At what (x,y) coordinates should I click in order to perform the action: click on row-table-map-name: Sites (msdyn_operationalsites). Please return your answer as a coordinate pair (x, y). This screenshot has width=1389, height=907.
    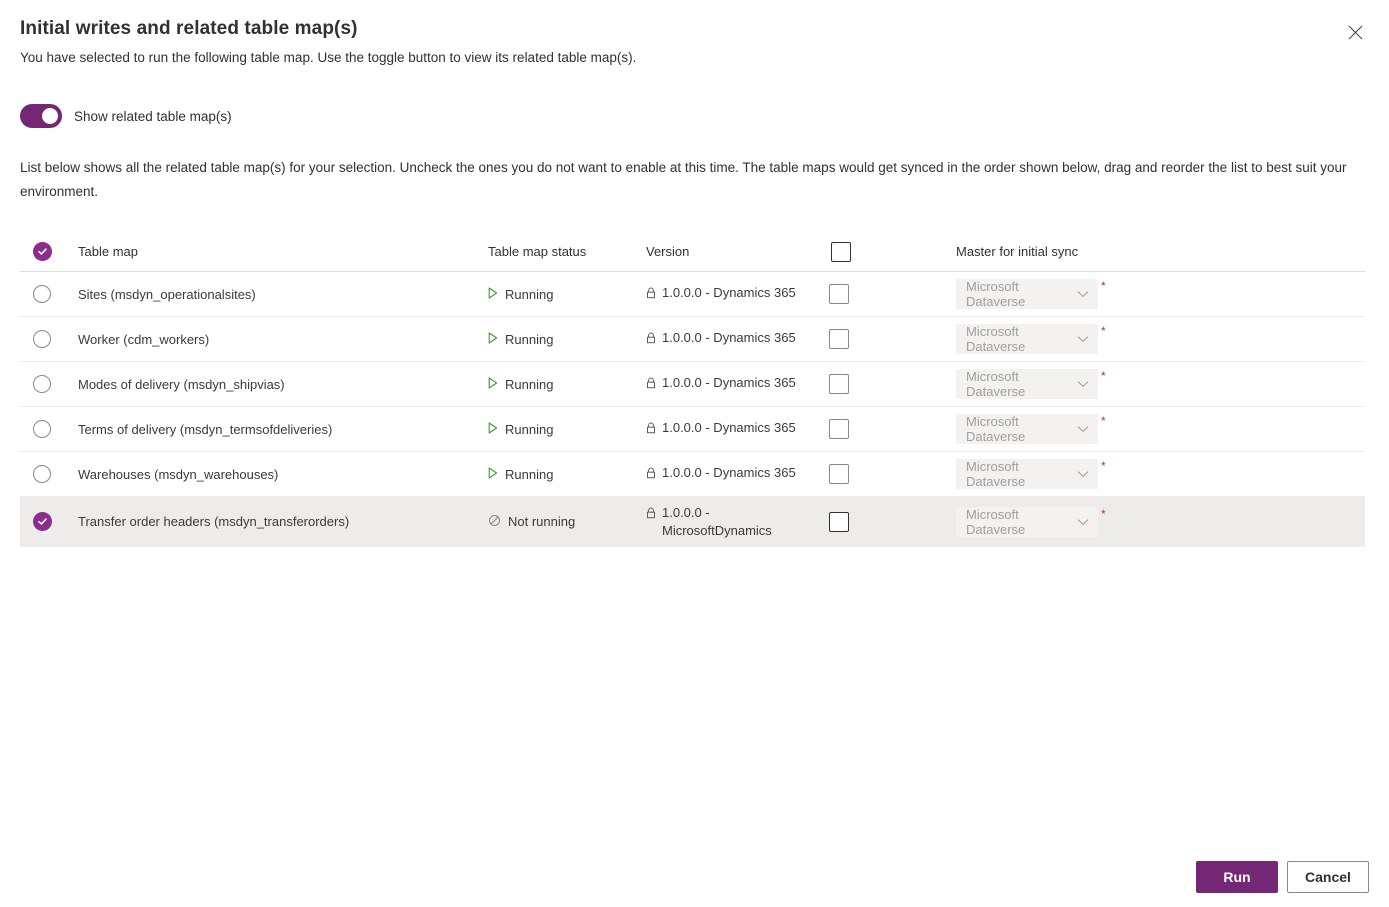
    Looking at the image, I should click on (167, 294).